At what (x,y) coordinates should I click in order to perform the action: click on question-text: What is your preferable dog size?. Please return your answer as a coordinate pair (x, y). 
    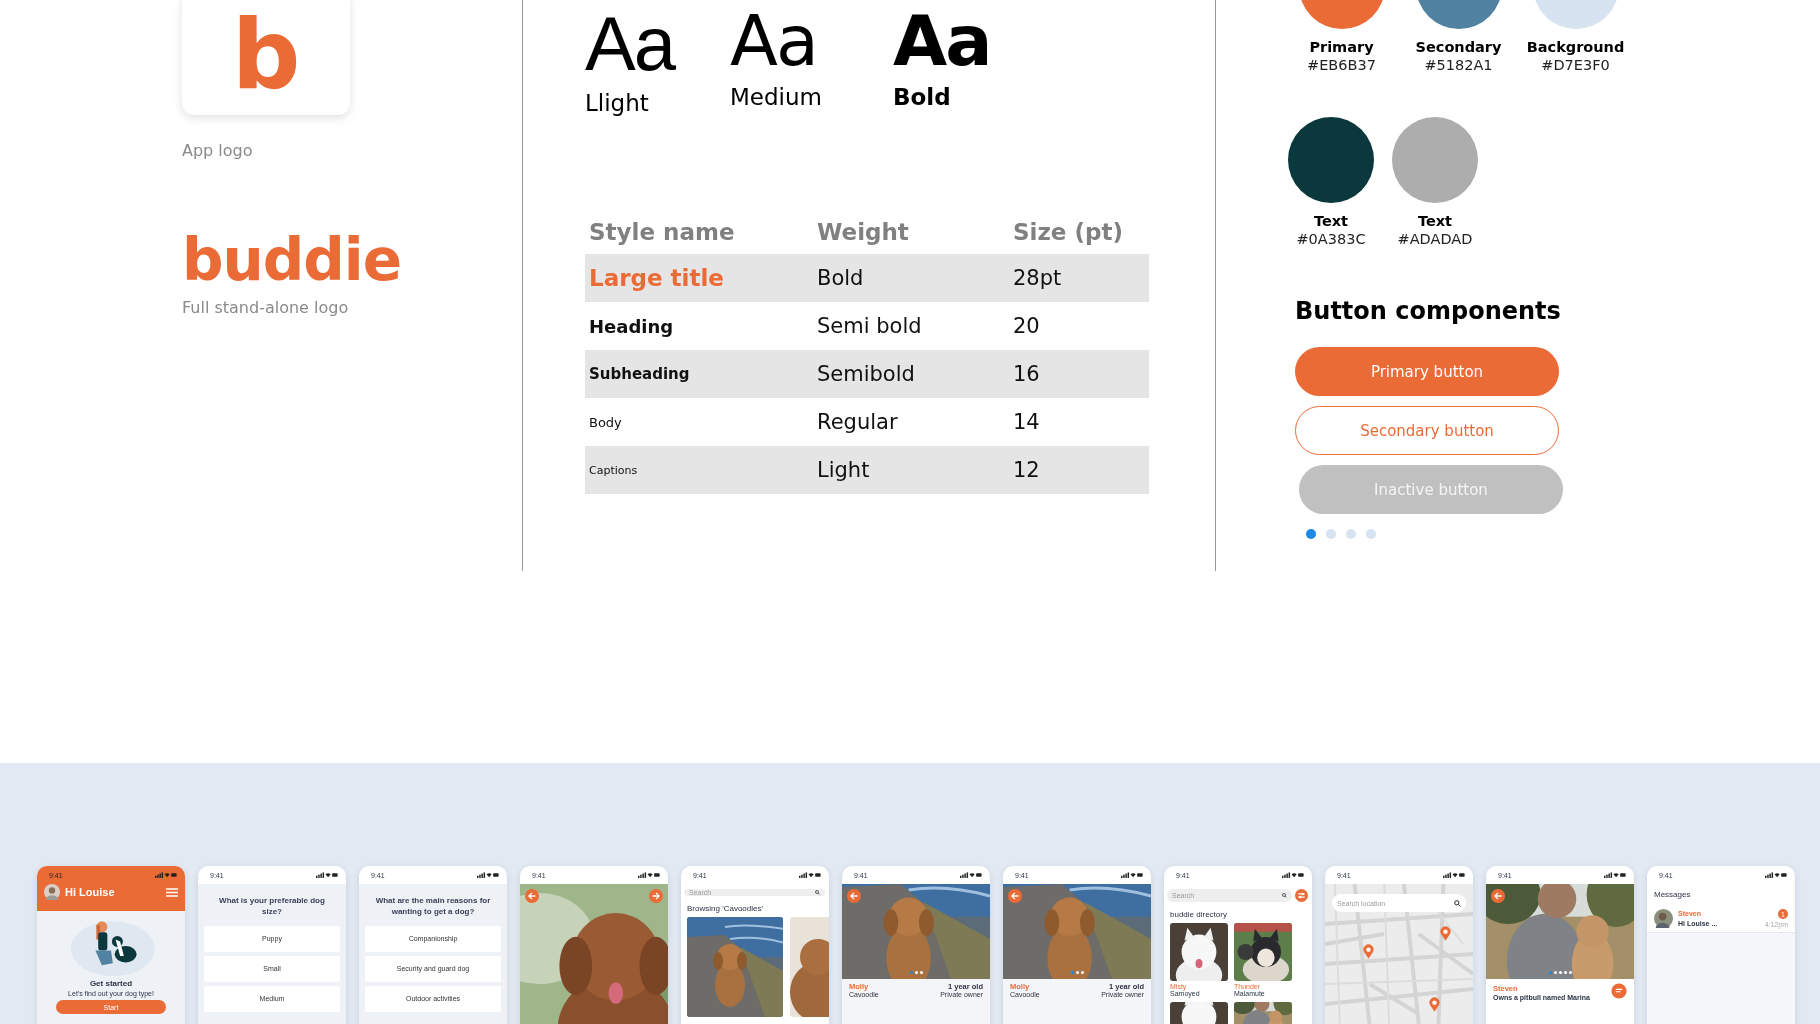
    Looking at the image, I should click on (272, 907).